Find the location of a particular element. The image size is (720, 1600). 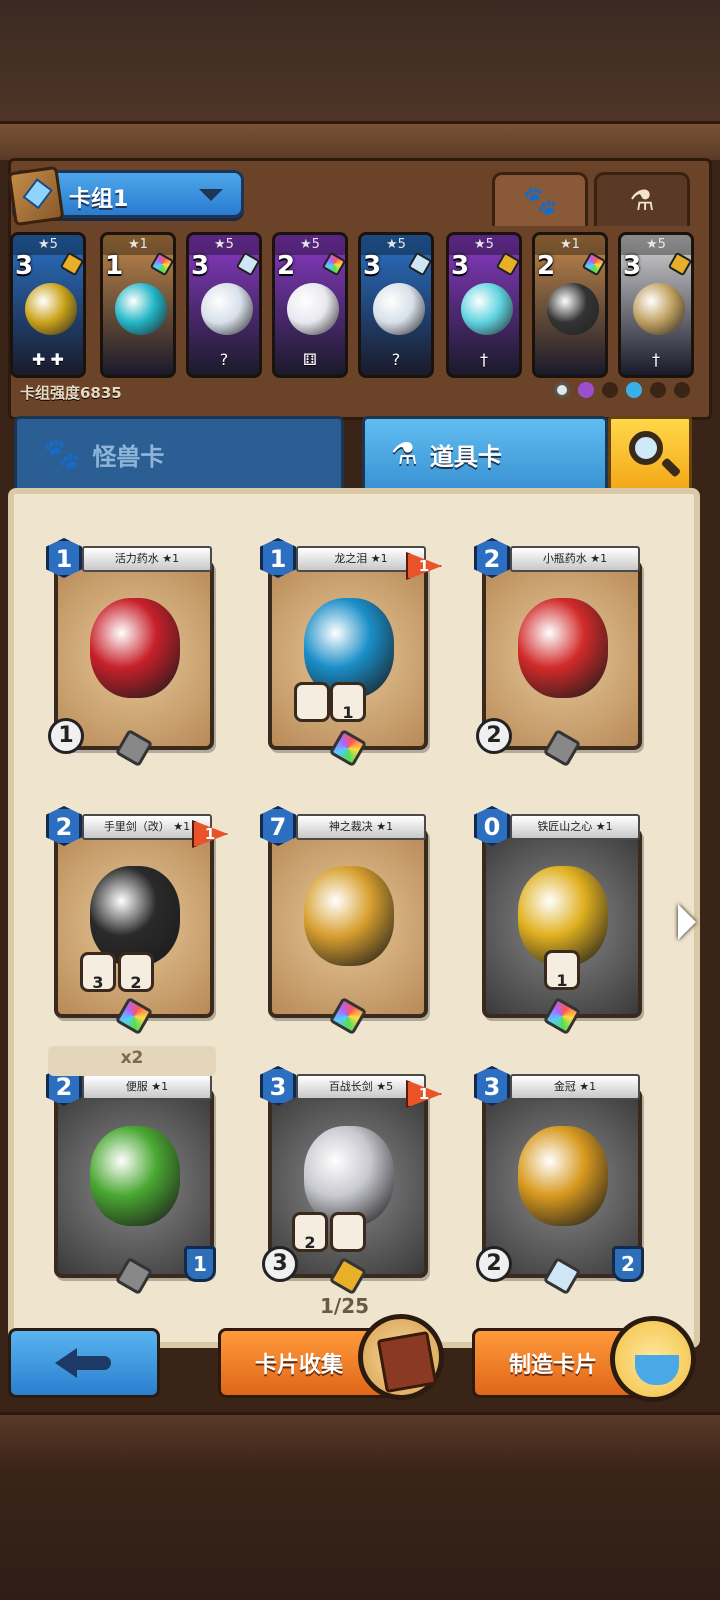

deck-selector: 卡组1 is located at coordinates (125, 196).